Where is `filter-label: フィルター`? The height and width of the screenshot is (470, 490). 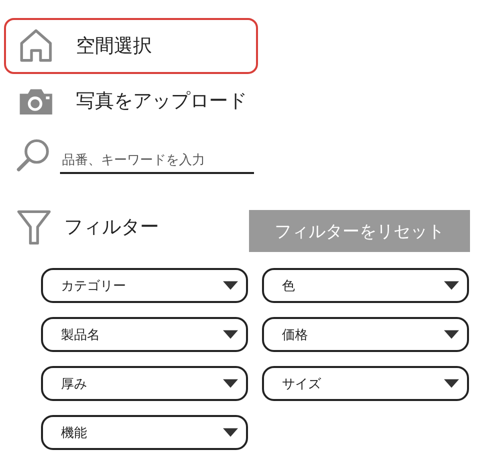 filter-label: フィルター is located at coordinates (111, 227).